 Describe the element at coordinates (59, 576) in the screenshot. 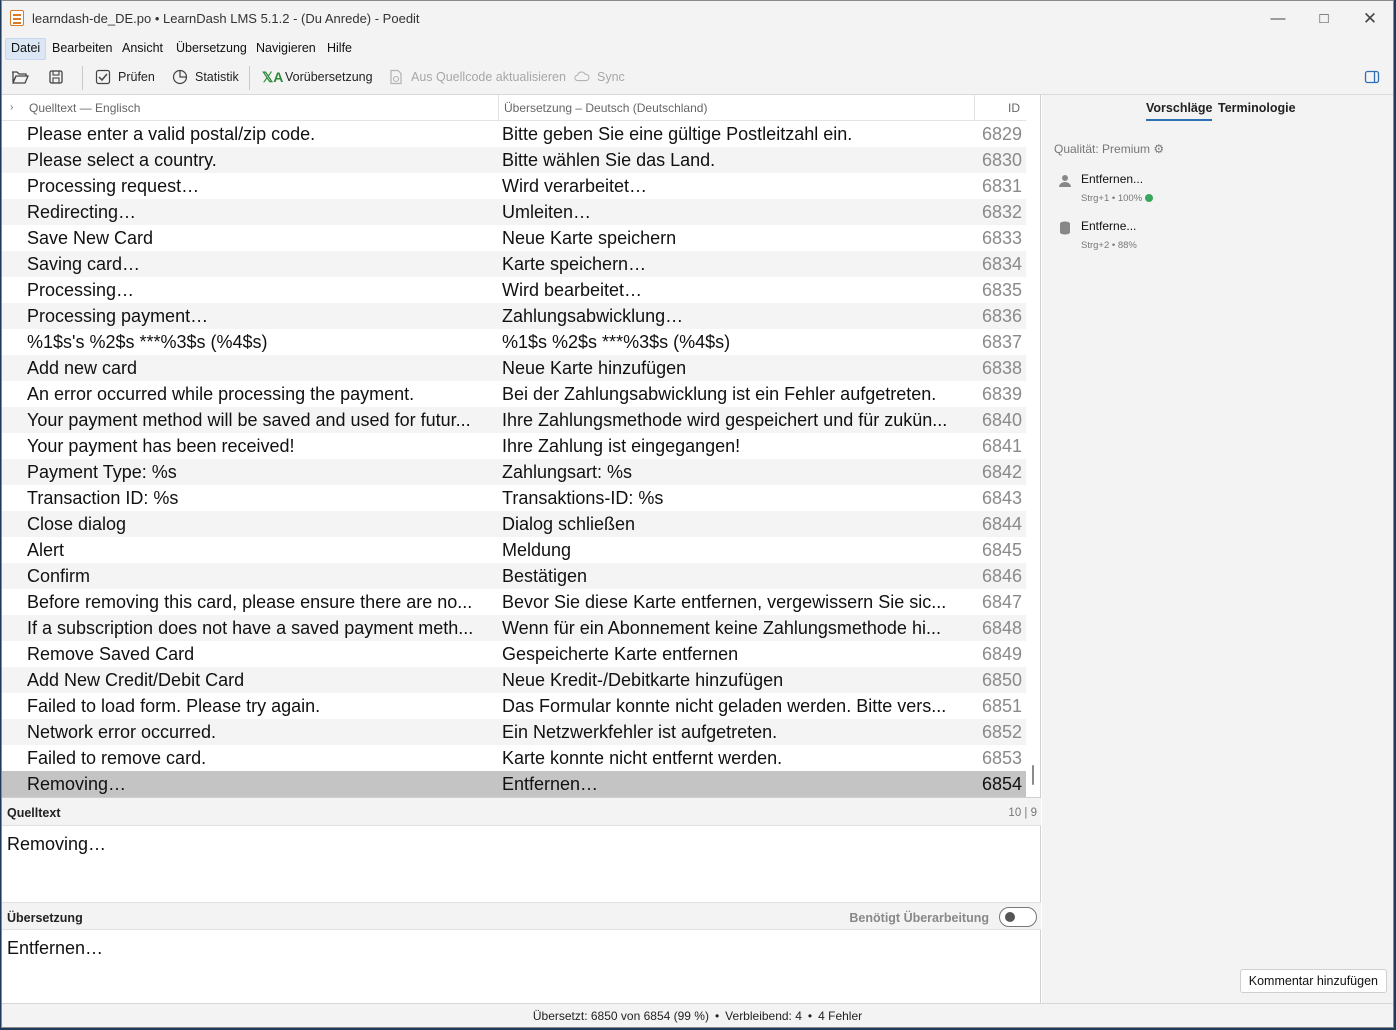

I see `row-source-text: Confirm` at that location.